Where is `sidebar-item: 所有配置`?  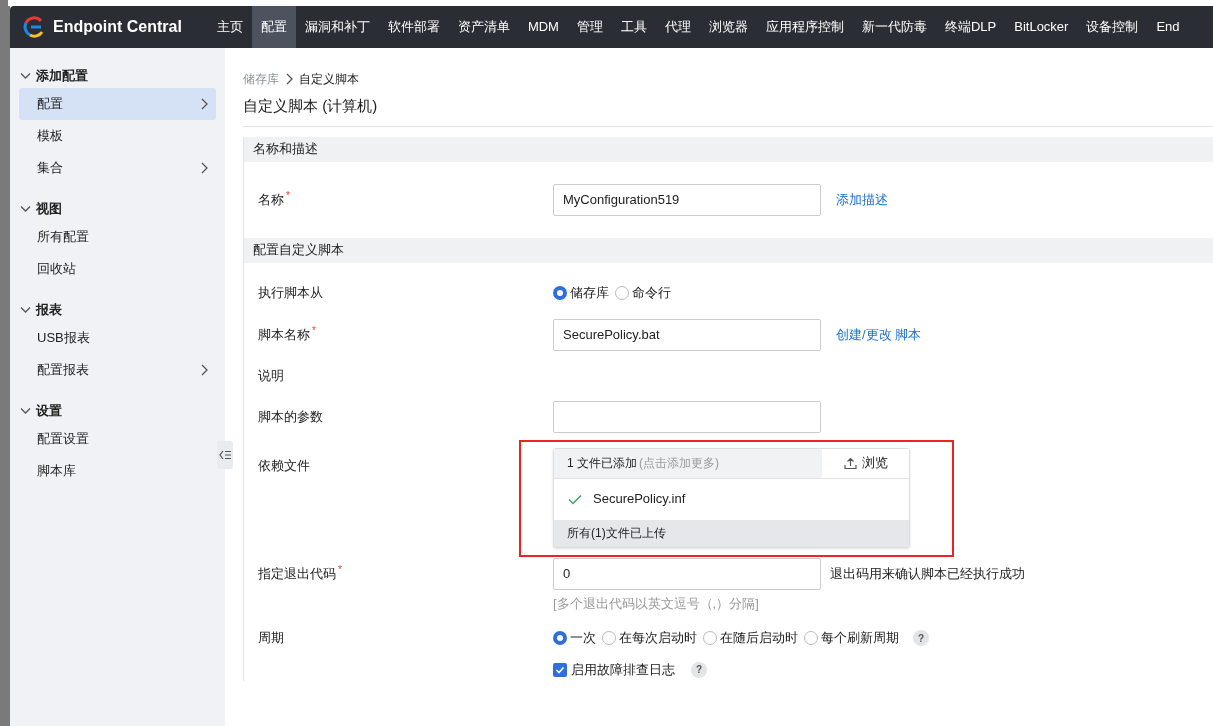
sidebar-item: 所有配置 is located at coordinates (117, 237).